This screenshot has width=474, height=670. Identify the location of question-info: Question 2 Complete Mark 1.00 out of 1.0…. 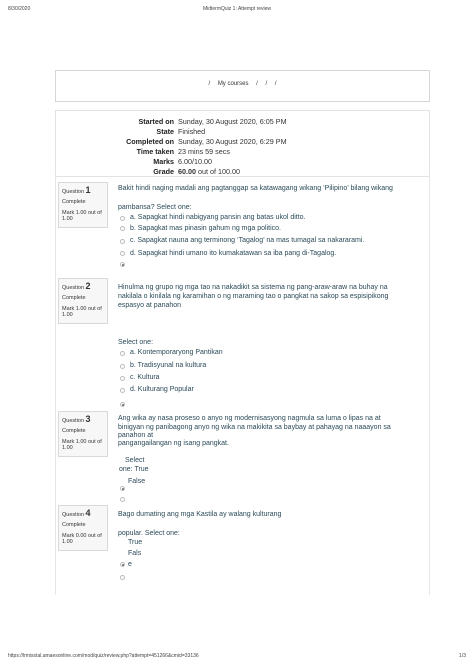
(83, 301).